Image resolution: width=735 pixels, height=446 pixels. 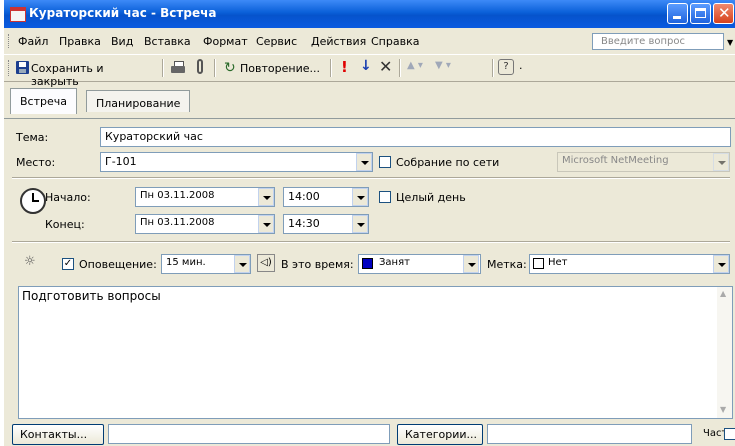 What do you see at coordinates (138, 101) in the screenshot?
I see `tab-scheduling: Планирование` at bounding box center [138, 101].